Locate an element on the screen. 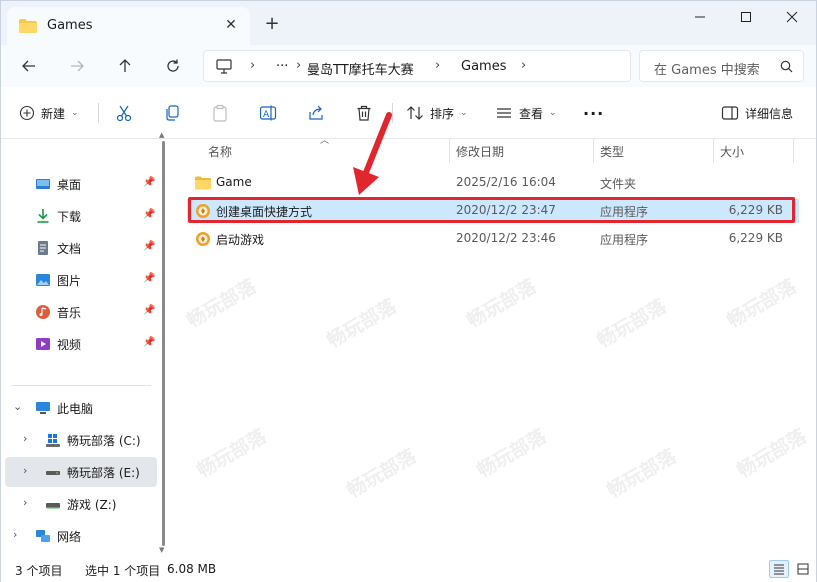  refresh-icon is located at coordinates (173, 65).